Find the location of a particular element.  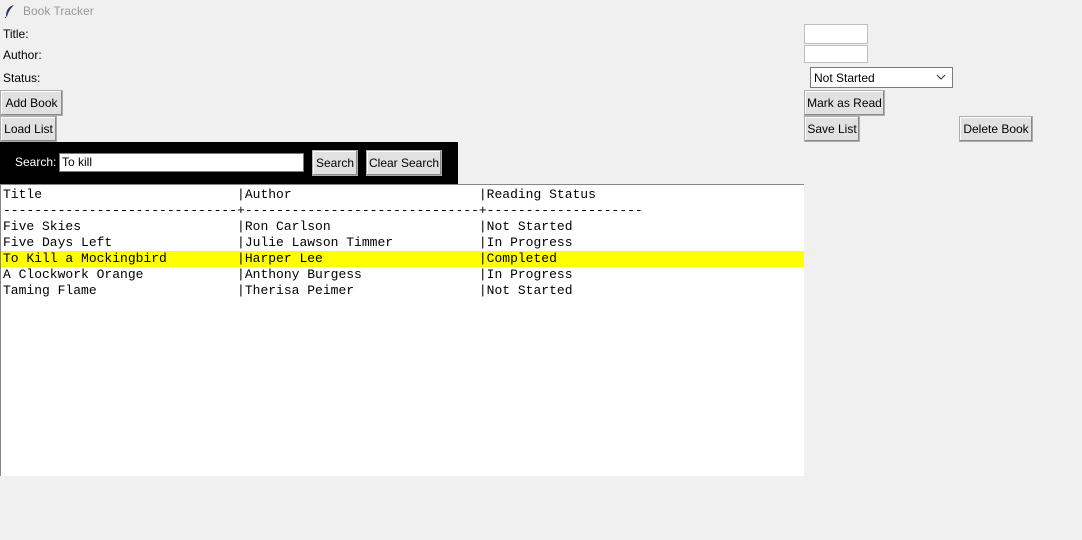

window-title: Book Tracker is located at coordinates (58, 11).